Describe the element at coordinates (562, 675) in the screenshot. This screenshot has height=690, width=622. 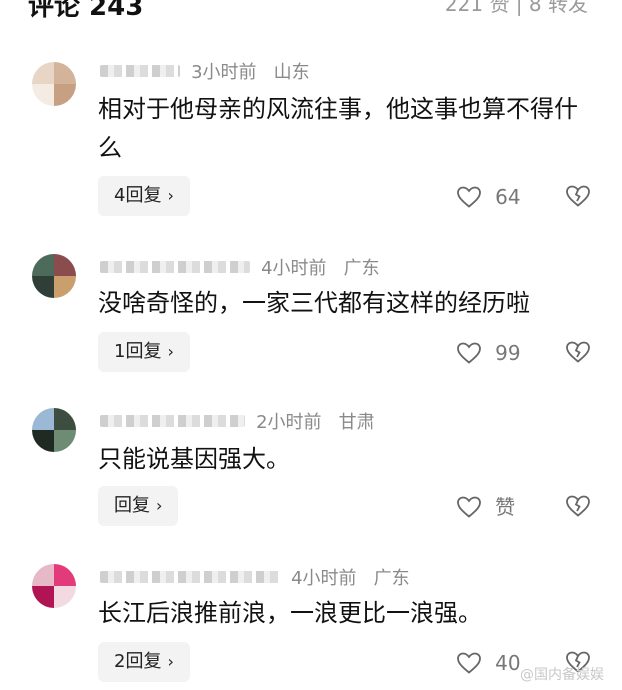
I see `watermark: @国内备娱娱` at that location.